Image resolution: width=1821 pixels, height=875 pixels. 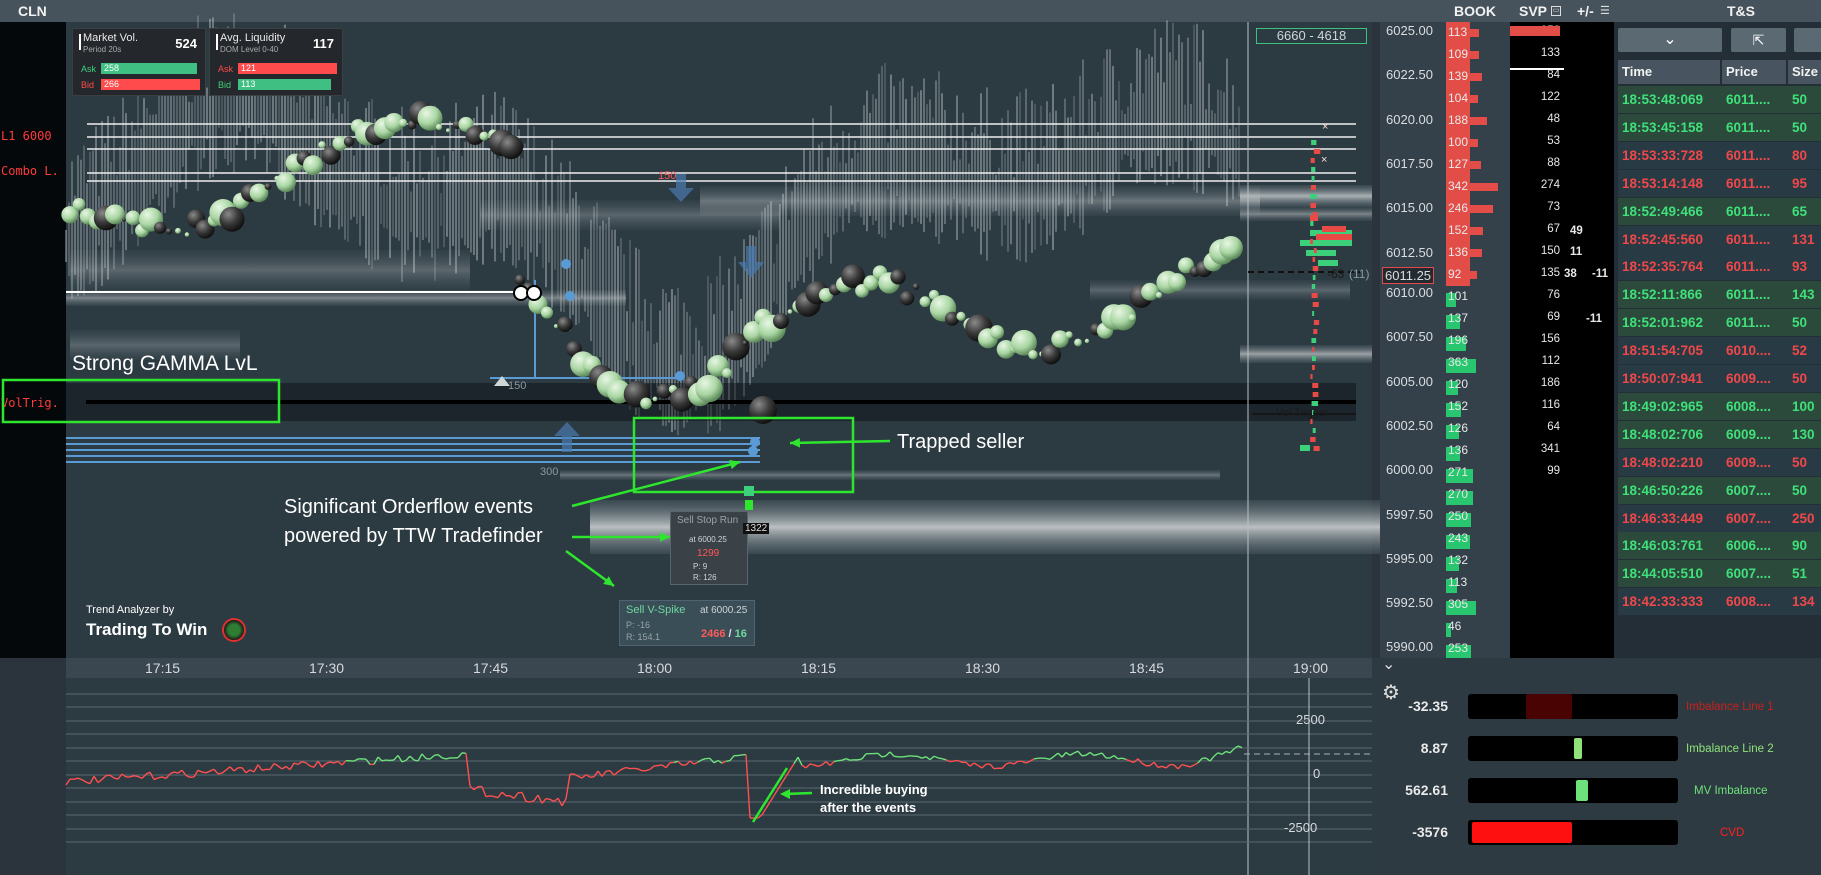 I want to click on extra-button, so click(x=1807, y=40).